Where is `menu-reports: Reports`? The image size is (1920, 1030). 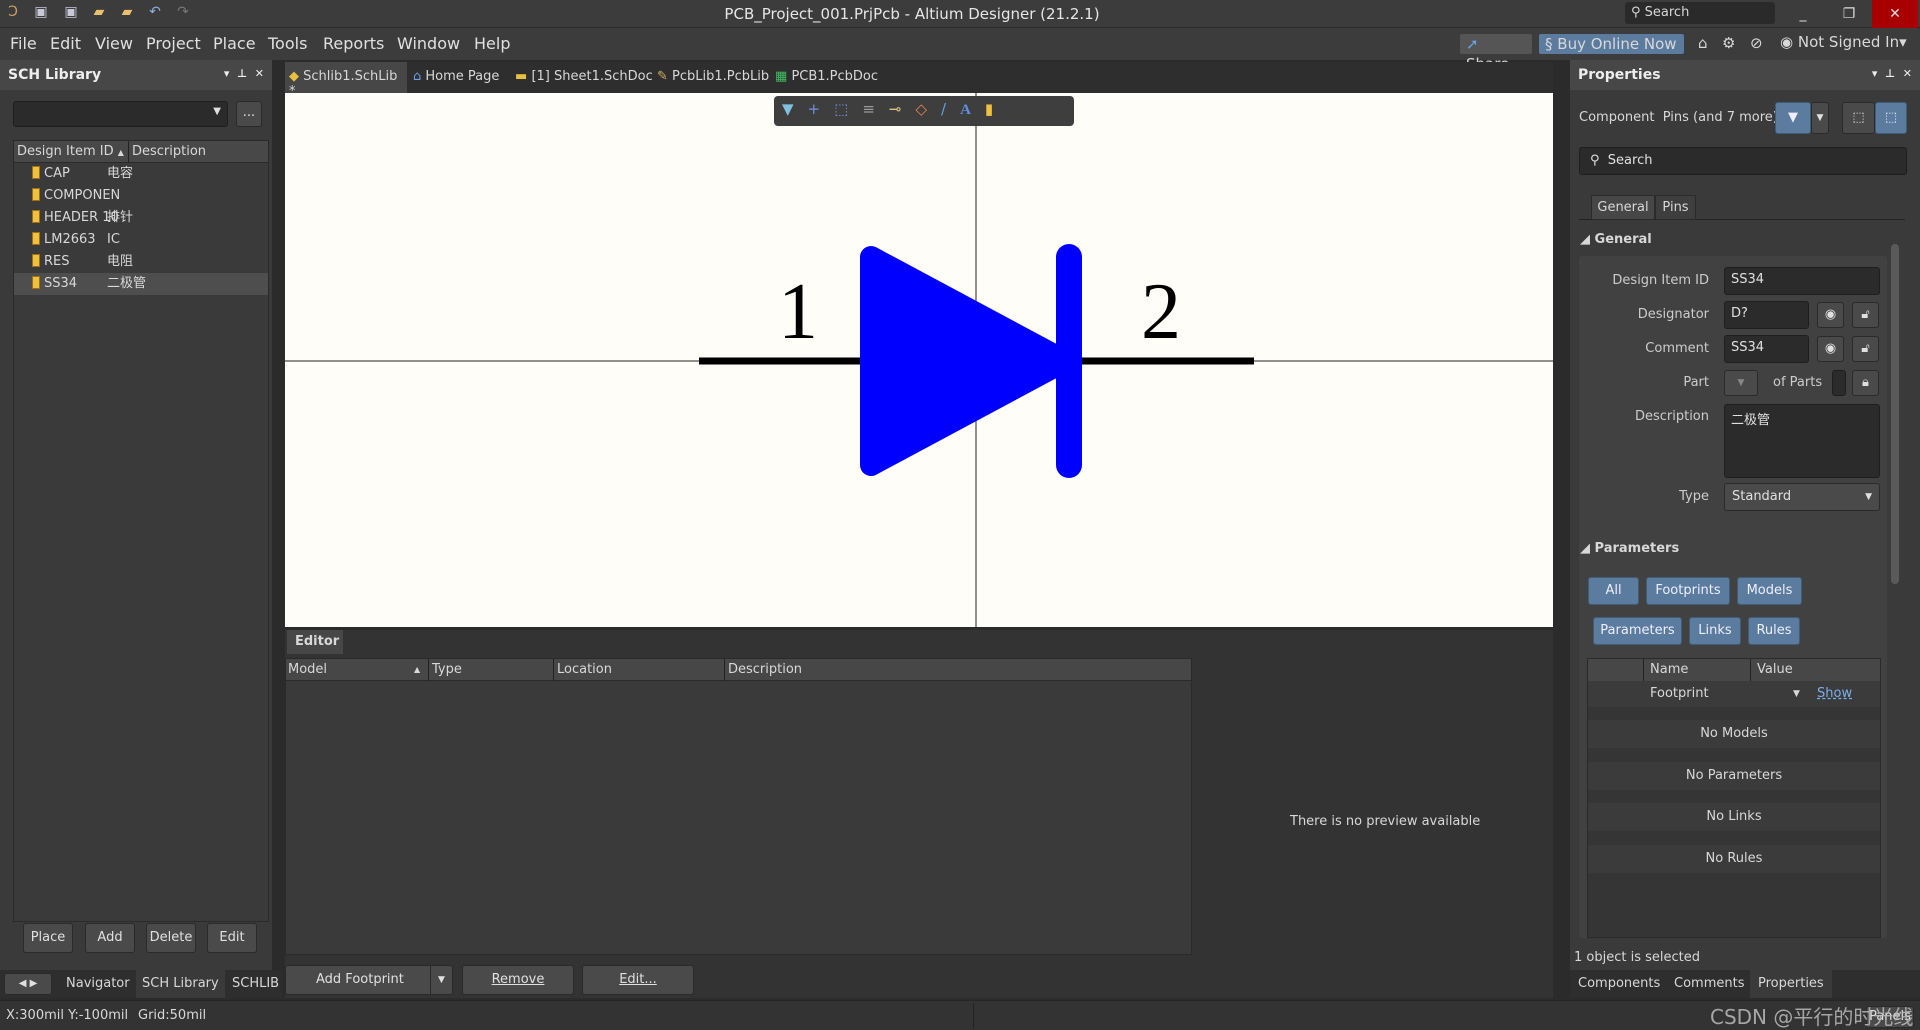 menu-reports: Reports is located at coordinates (353, 43).